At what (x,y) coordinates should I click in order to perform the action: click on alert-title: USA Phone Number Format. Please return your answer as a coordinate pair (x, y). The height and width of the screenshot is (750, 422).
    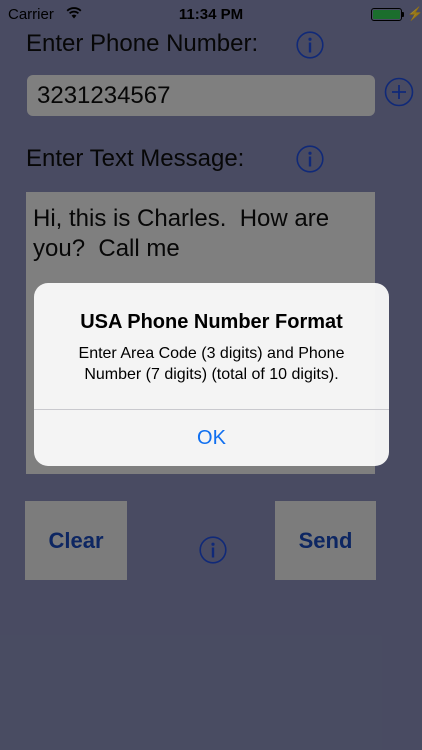
    Looking at the image, I should click on (211, 322).